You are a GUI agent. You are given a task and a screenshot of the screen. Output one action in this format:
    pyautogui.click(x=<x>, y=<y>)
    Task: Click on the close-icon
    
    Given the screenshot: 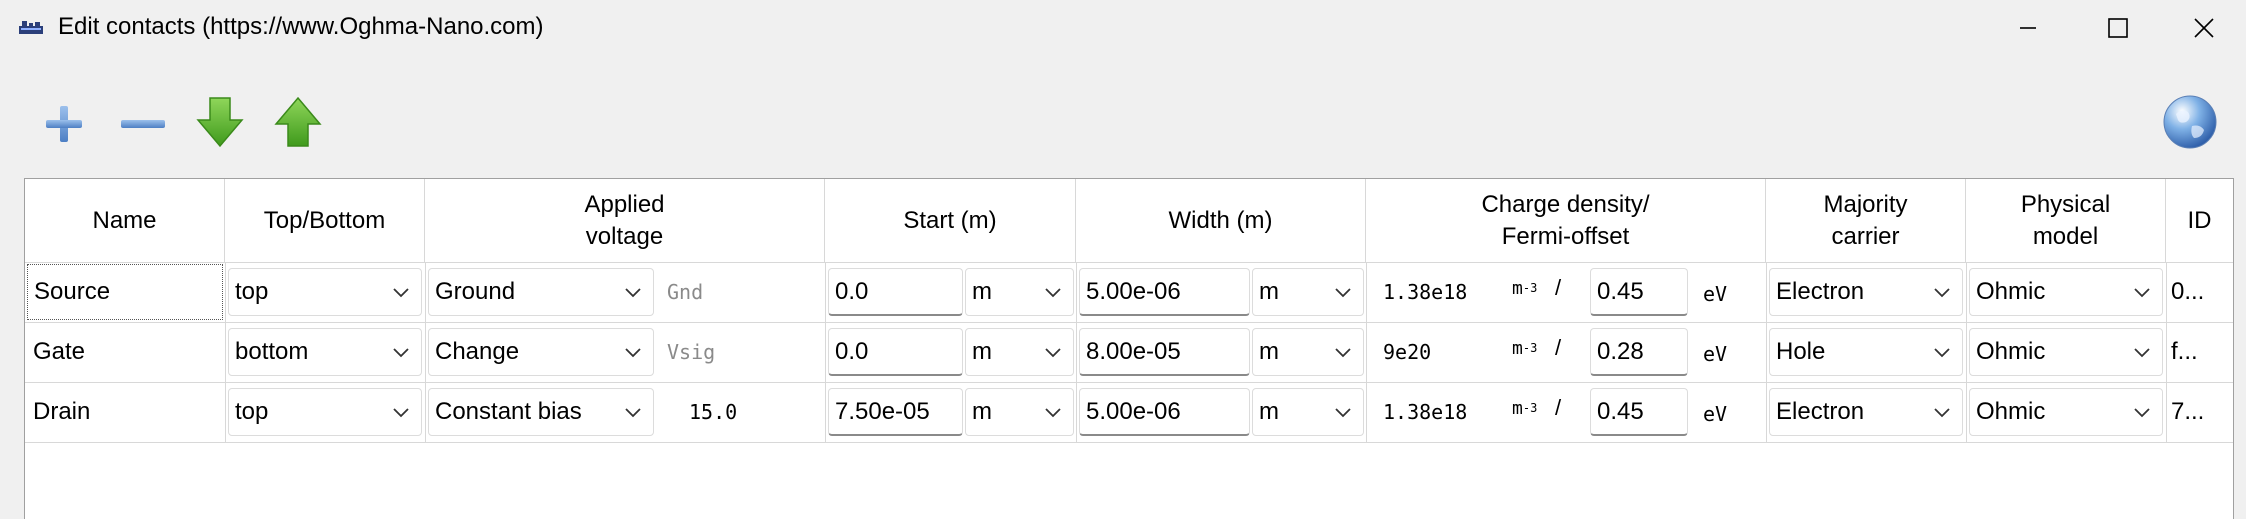 What is the action you would take?
    pyautogui.click(x=2204, y=28)
    